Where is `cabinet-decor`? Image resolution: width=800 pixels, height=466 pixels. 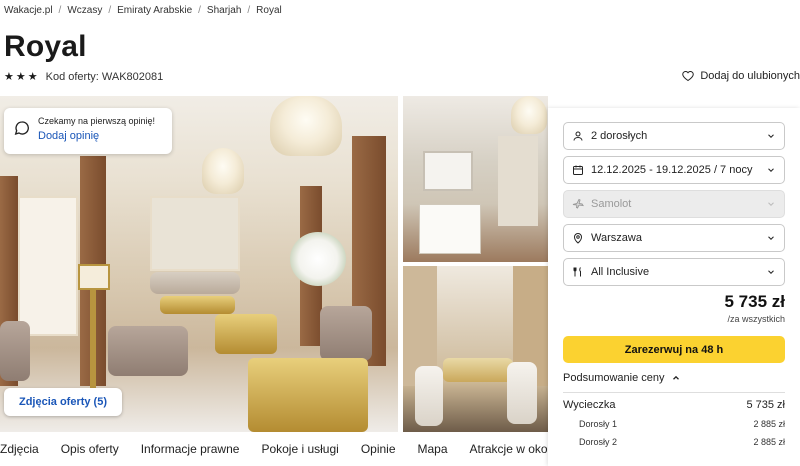 cabinet-decor is located at coordinates (450, 229).